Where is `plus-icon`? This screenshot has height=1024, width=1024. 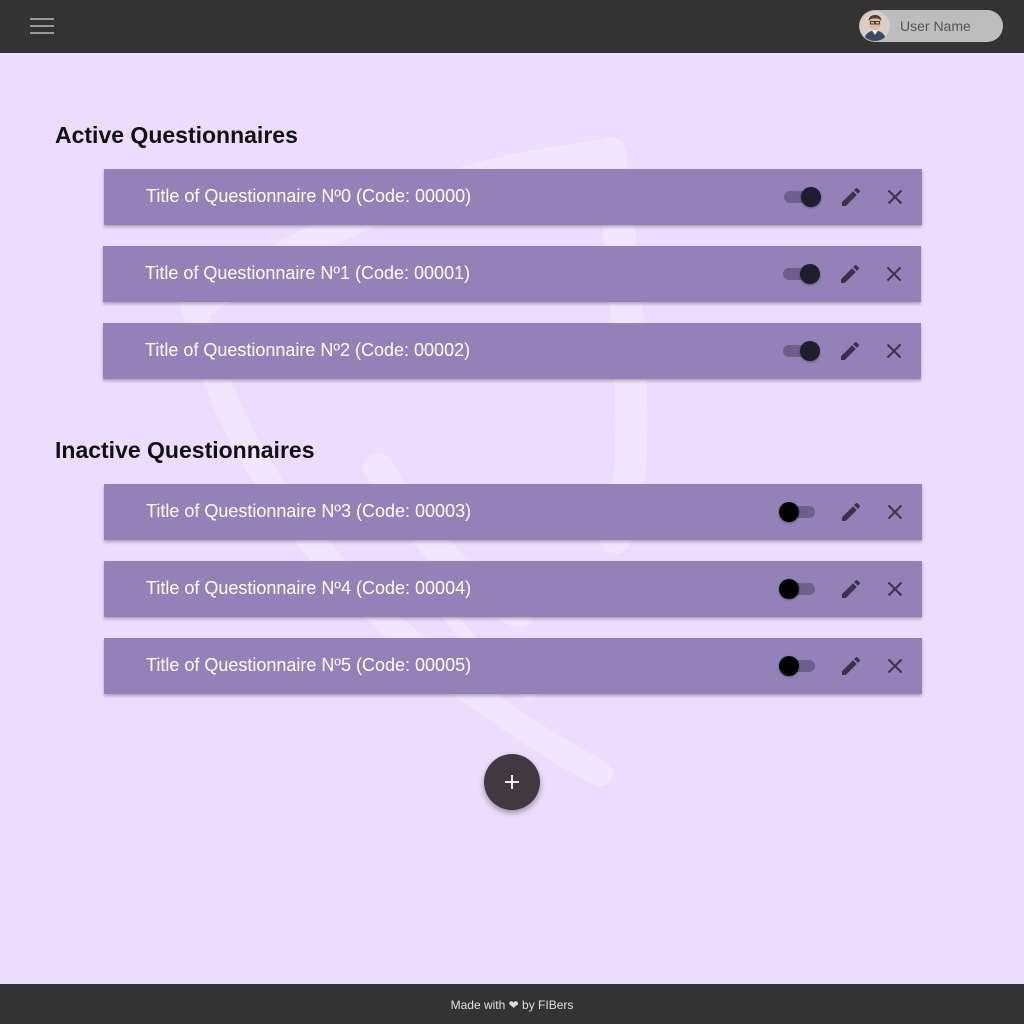
plus-icon is located at coordinates (512, 782).